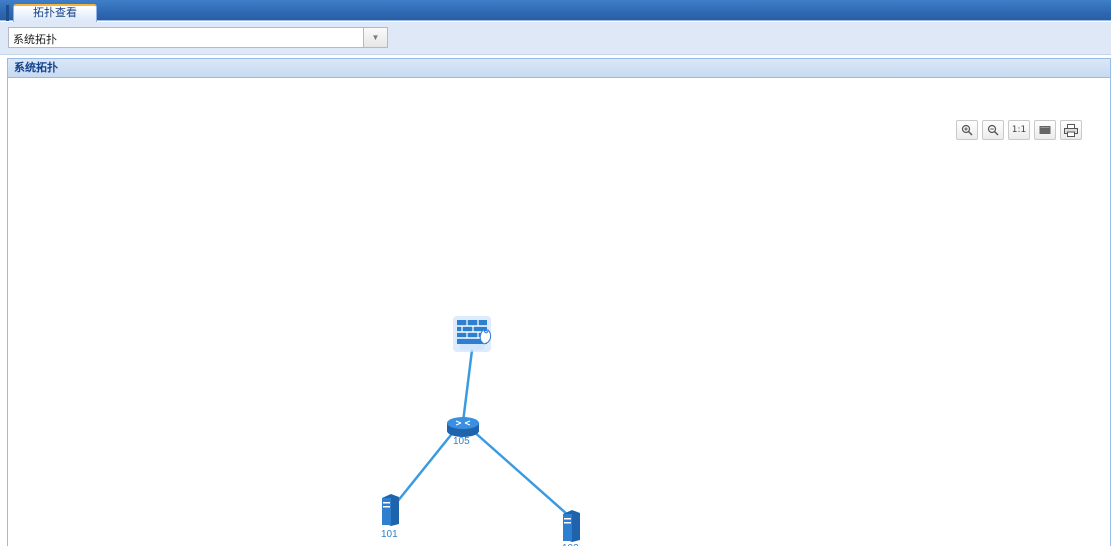 The width and height of the screenshot is (1111, 546). I want to click on server-node-102: 102, so click(571, 528).